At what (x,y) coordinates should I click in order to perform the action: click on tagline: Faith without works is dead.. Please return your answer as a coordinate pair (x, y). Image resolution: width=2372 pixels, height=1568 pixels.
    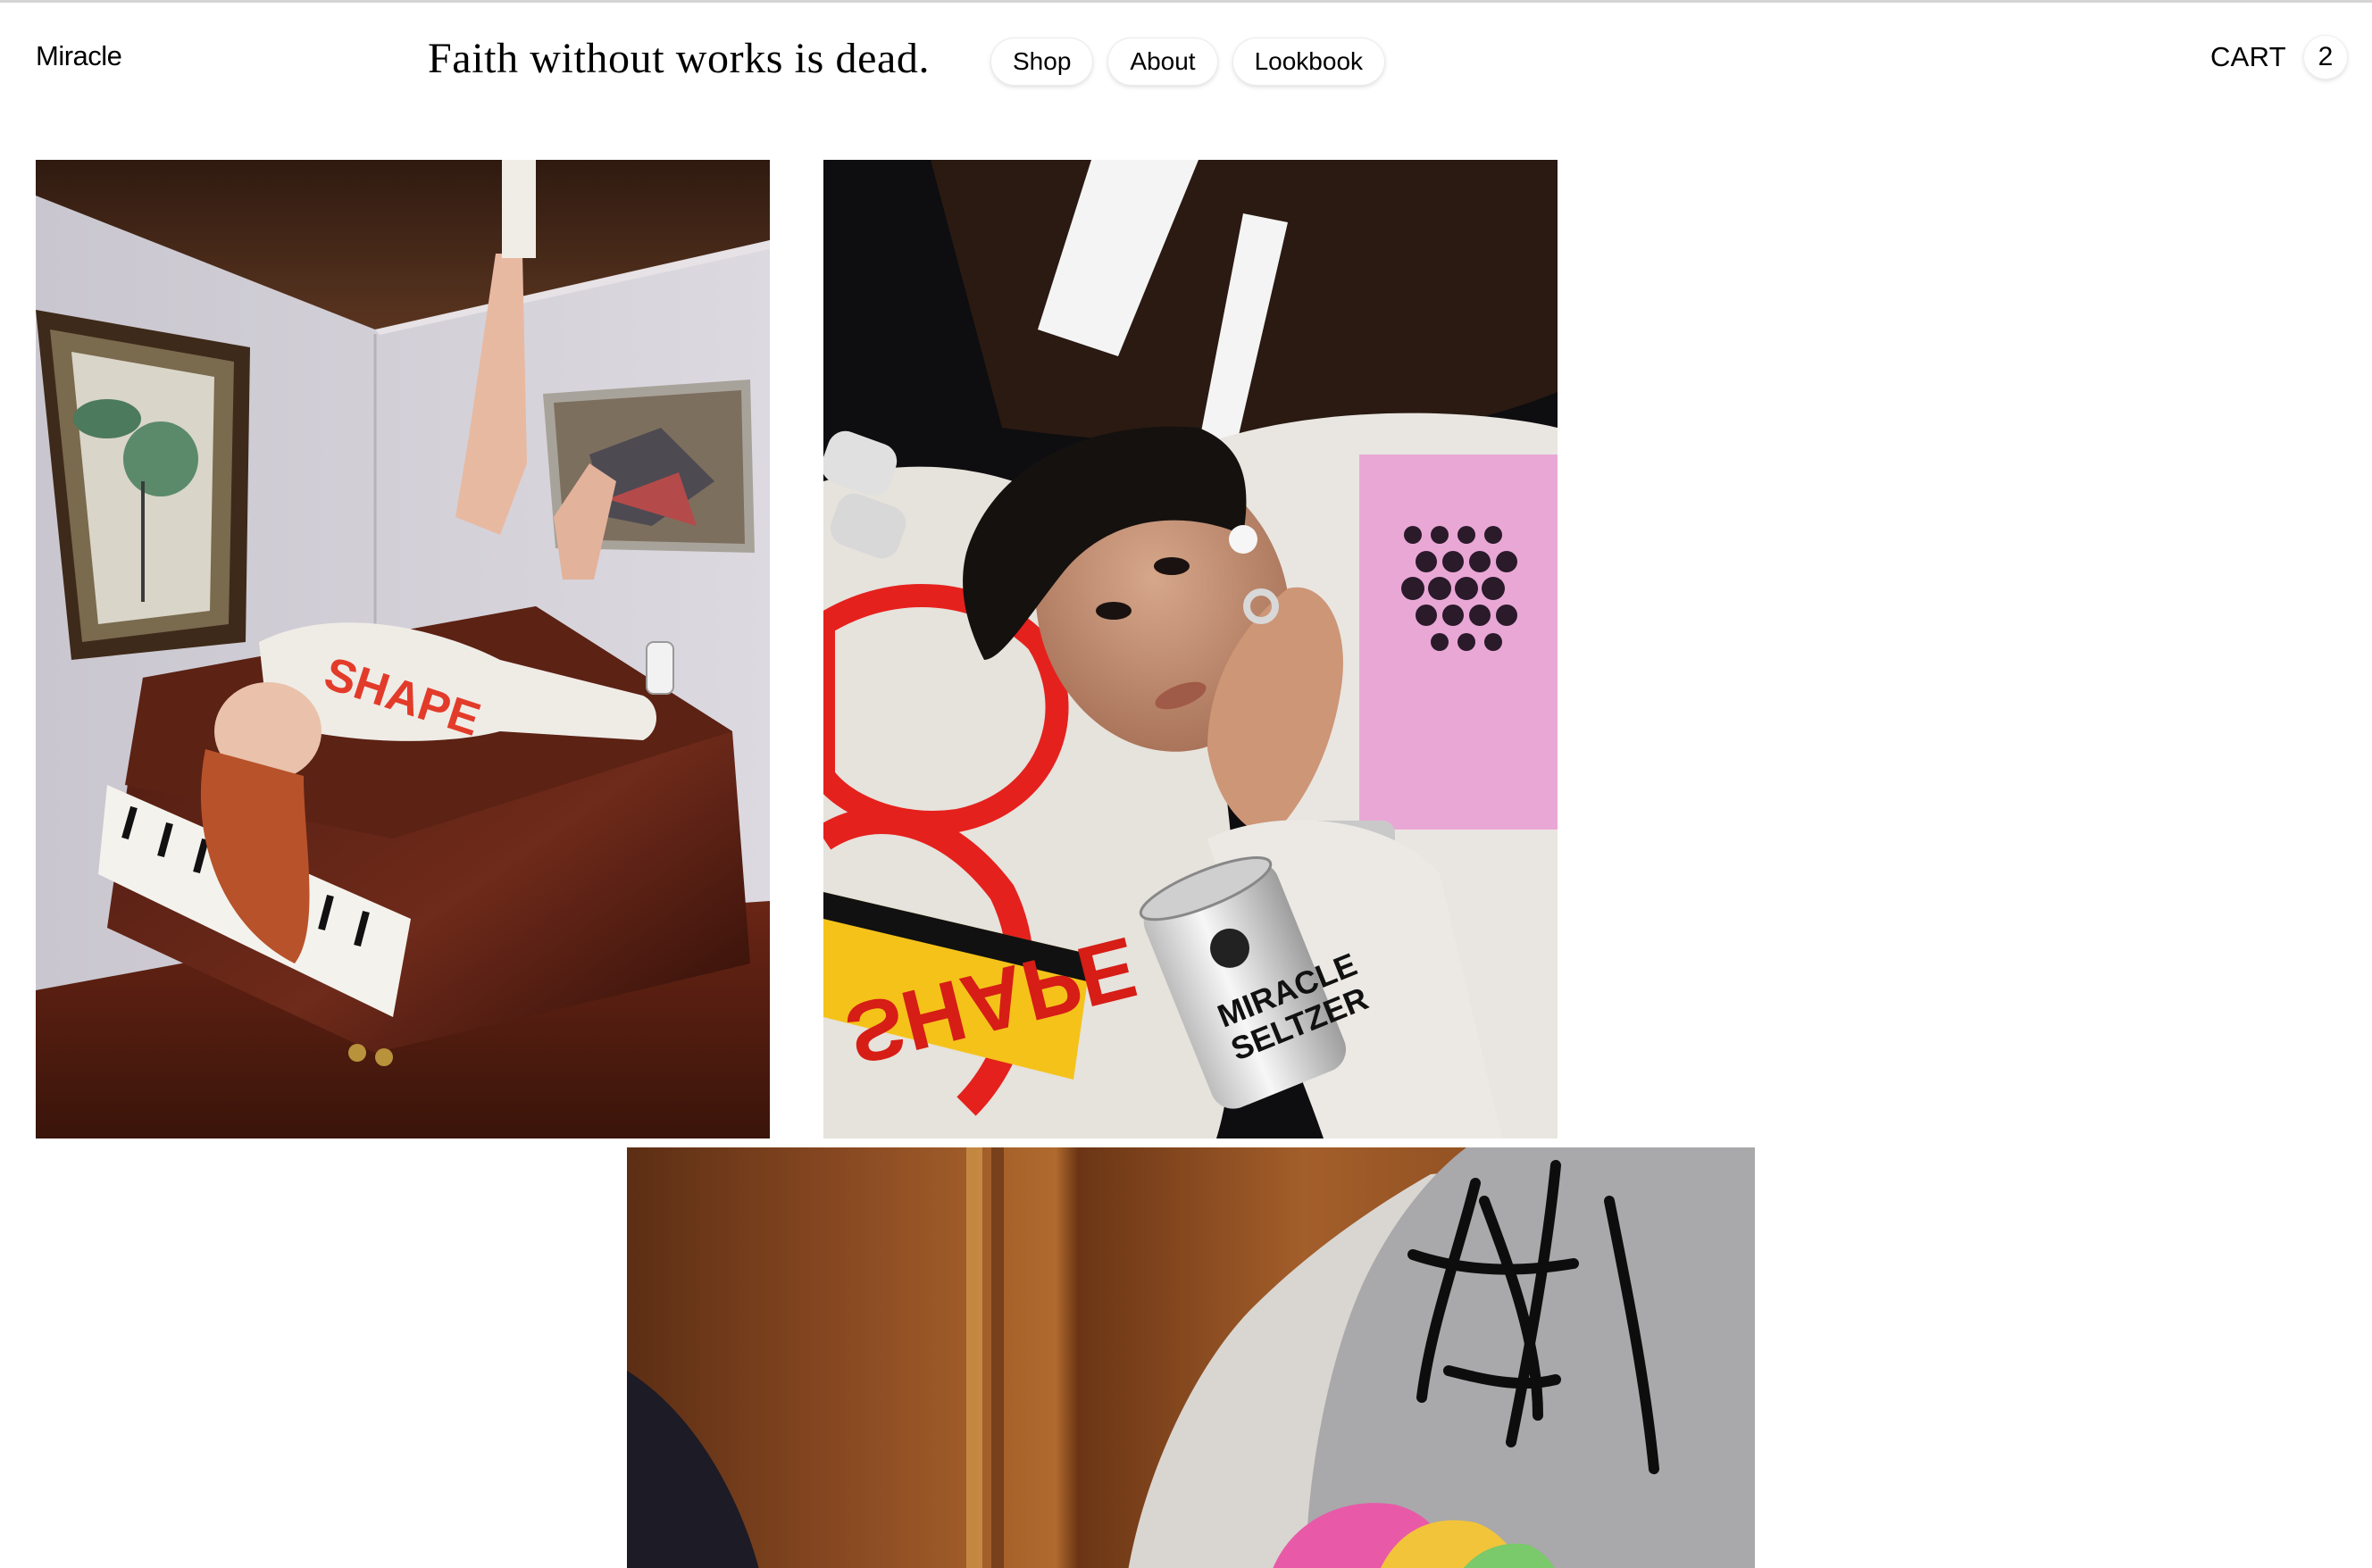
    Looking at the image, I should click on (679, 58).